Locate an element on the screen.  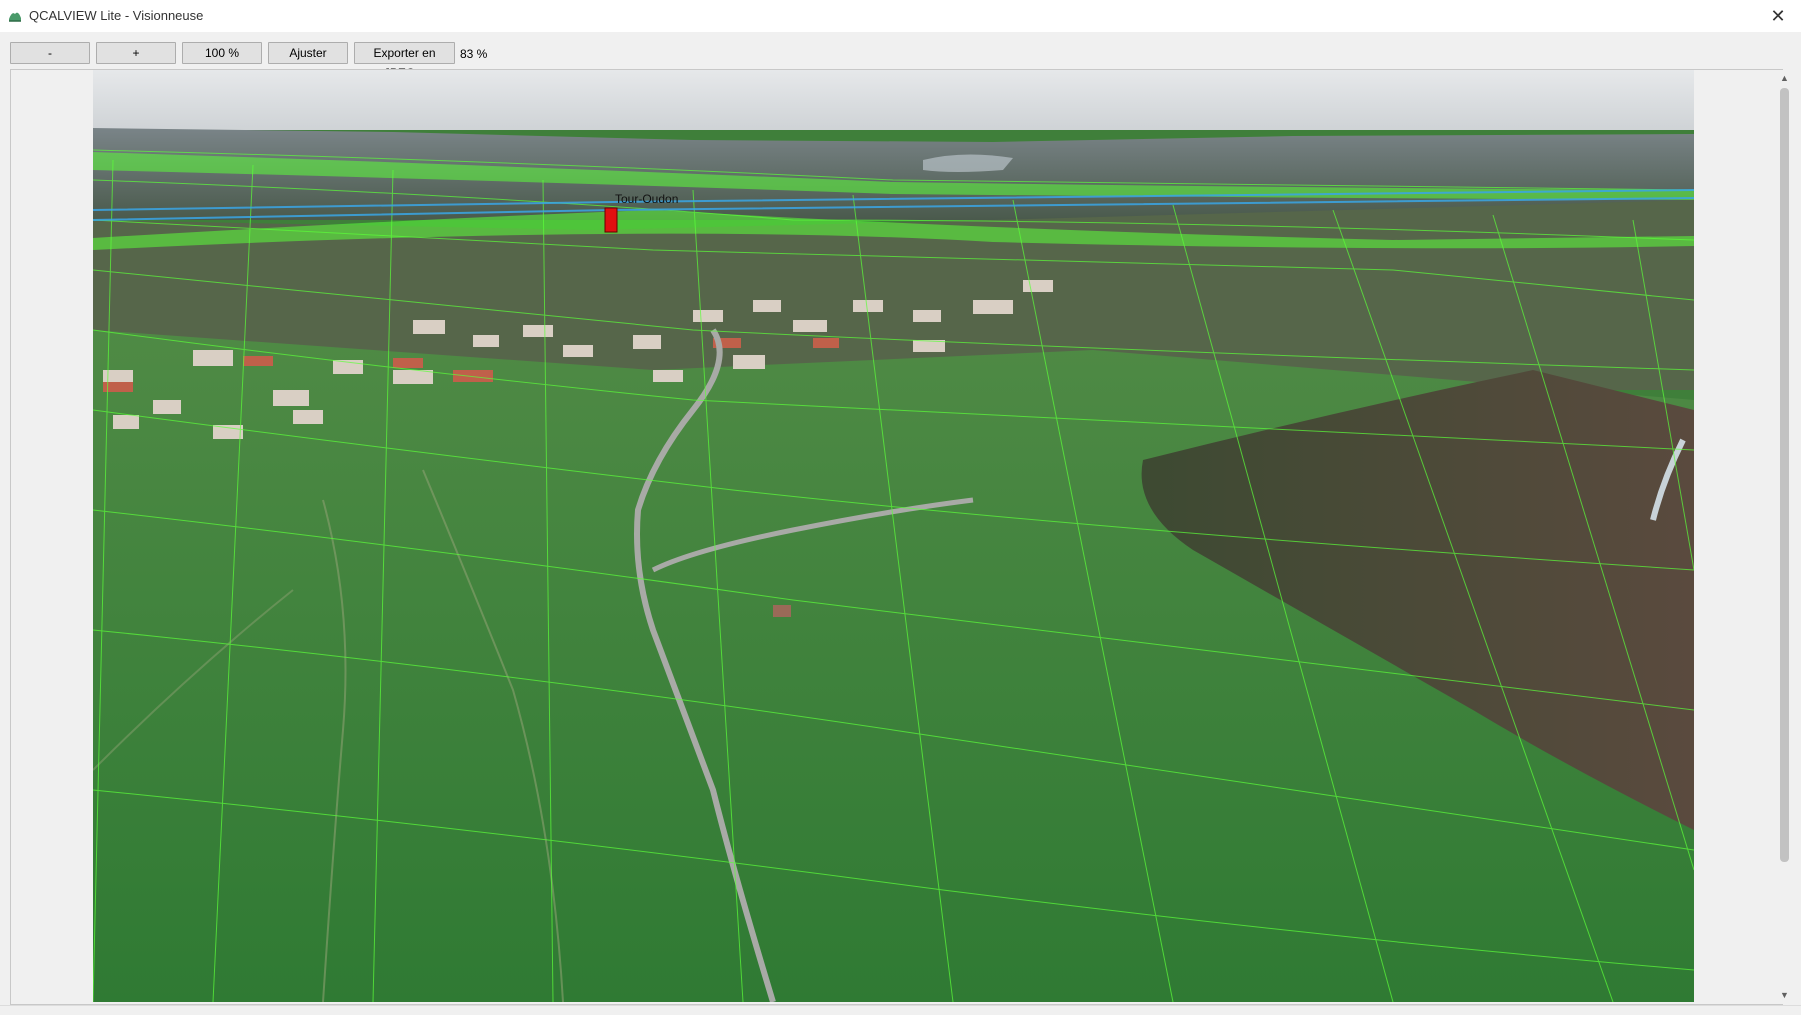
zoom-in-button: + is located at coordinates (136, 53).